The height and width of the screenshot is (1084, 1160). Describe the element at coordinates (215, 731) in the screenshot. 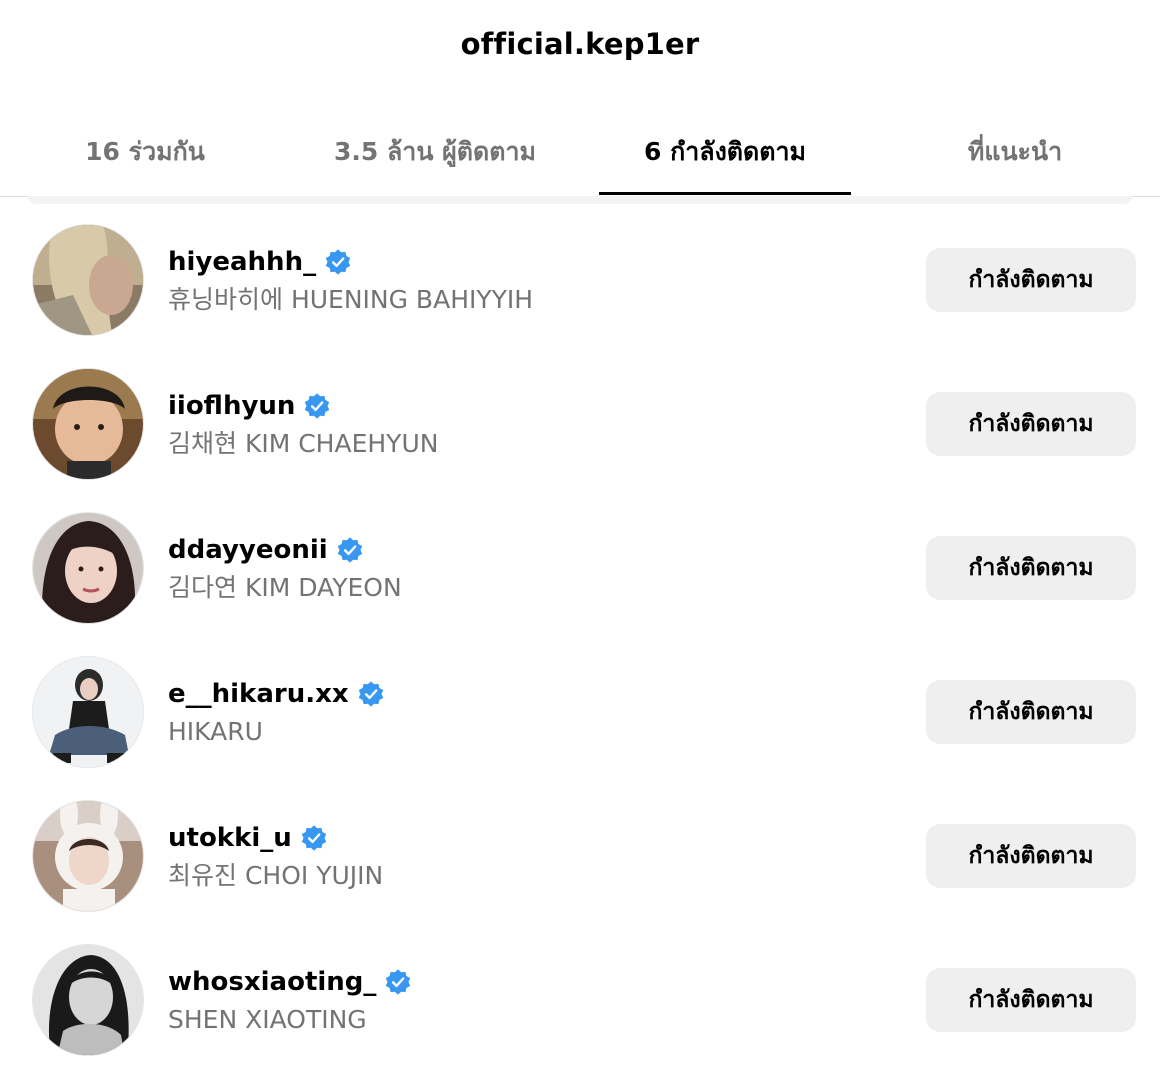

I see `full-name: HIKARU` at that location.